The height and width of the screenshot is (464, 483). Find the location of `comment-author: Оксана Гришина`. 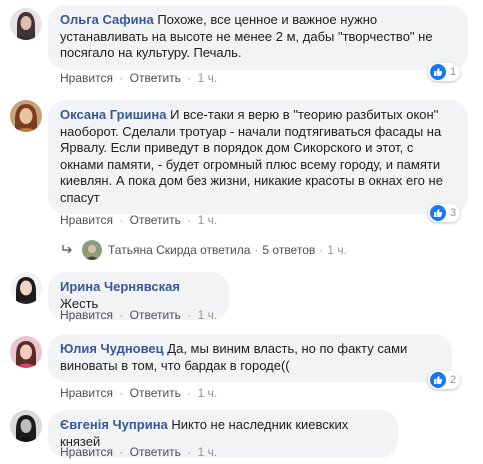

comment-author: Оксана Гришина is located at coordinates (113, 114).